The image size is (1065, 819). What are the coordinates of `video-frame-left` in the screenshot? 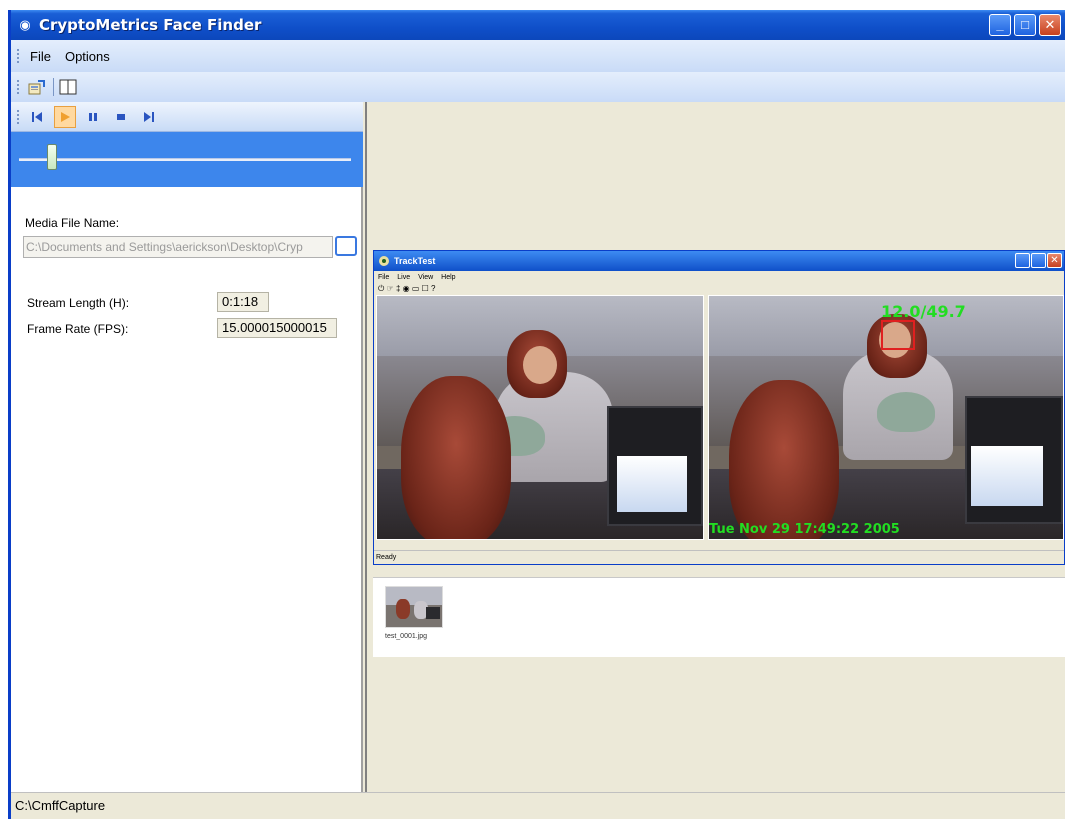 It's located at (540, 417).